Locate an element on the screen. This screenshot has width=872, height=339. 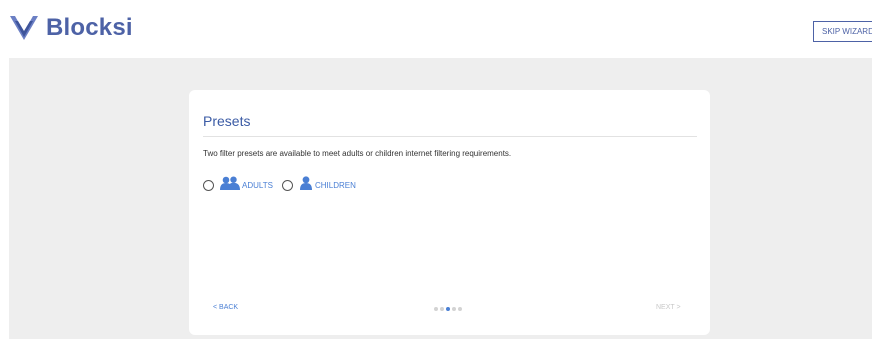
children-radio is located at coordinates (287, 185).